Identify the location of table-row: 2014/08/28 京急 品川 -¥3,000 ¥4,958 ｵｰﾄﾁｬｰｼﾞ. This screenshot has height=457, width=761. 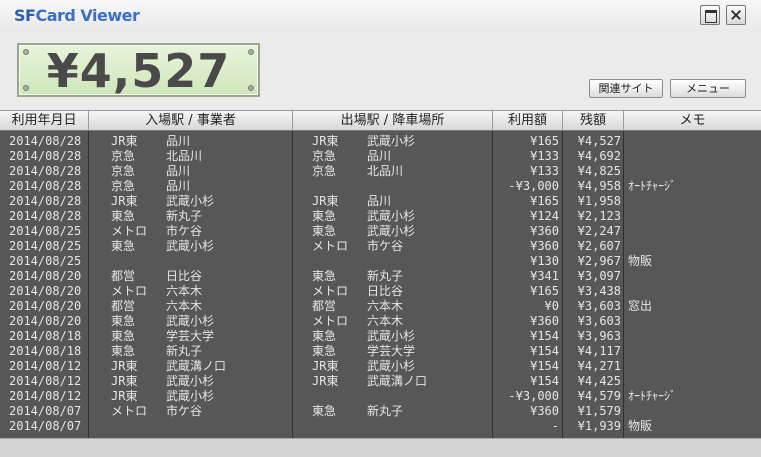
(380, 186).